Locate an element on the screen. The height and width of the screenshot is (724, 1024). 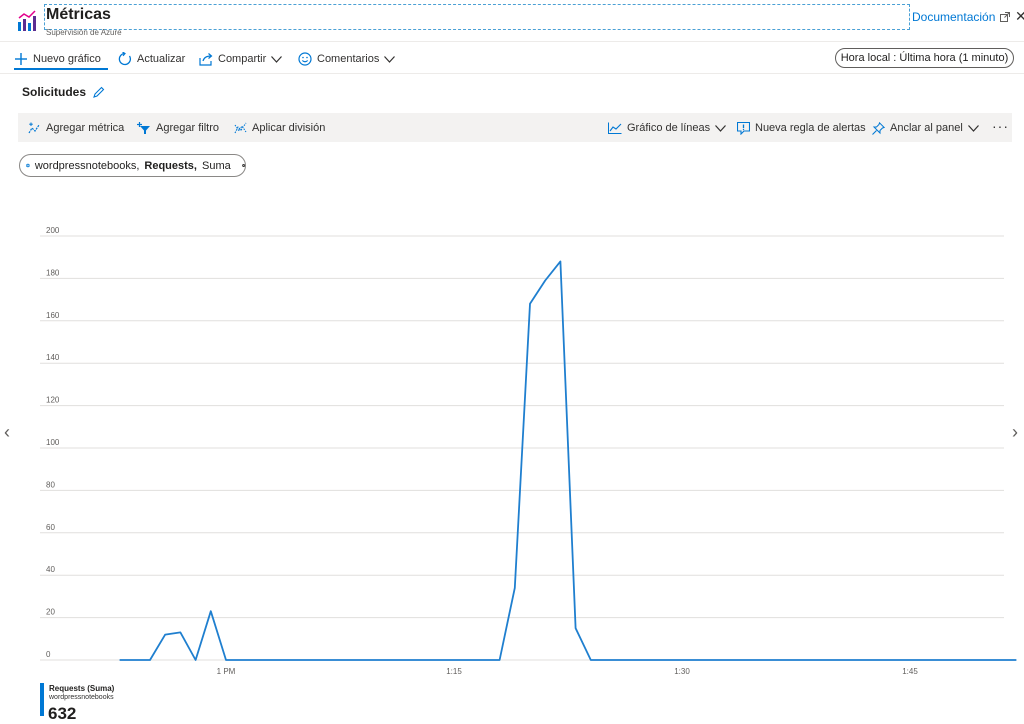
page-title: Métricas is located at coordinates (78, 14).